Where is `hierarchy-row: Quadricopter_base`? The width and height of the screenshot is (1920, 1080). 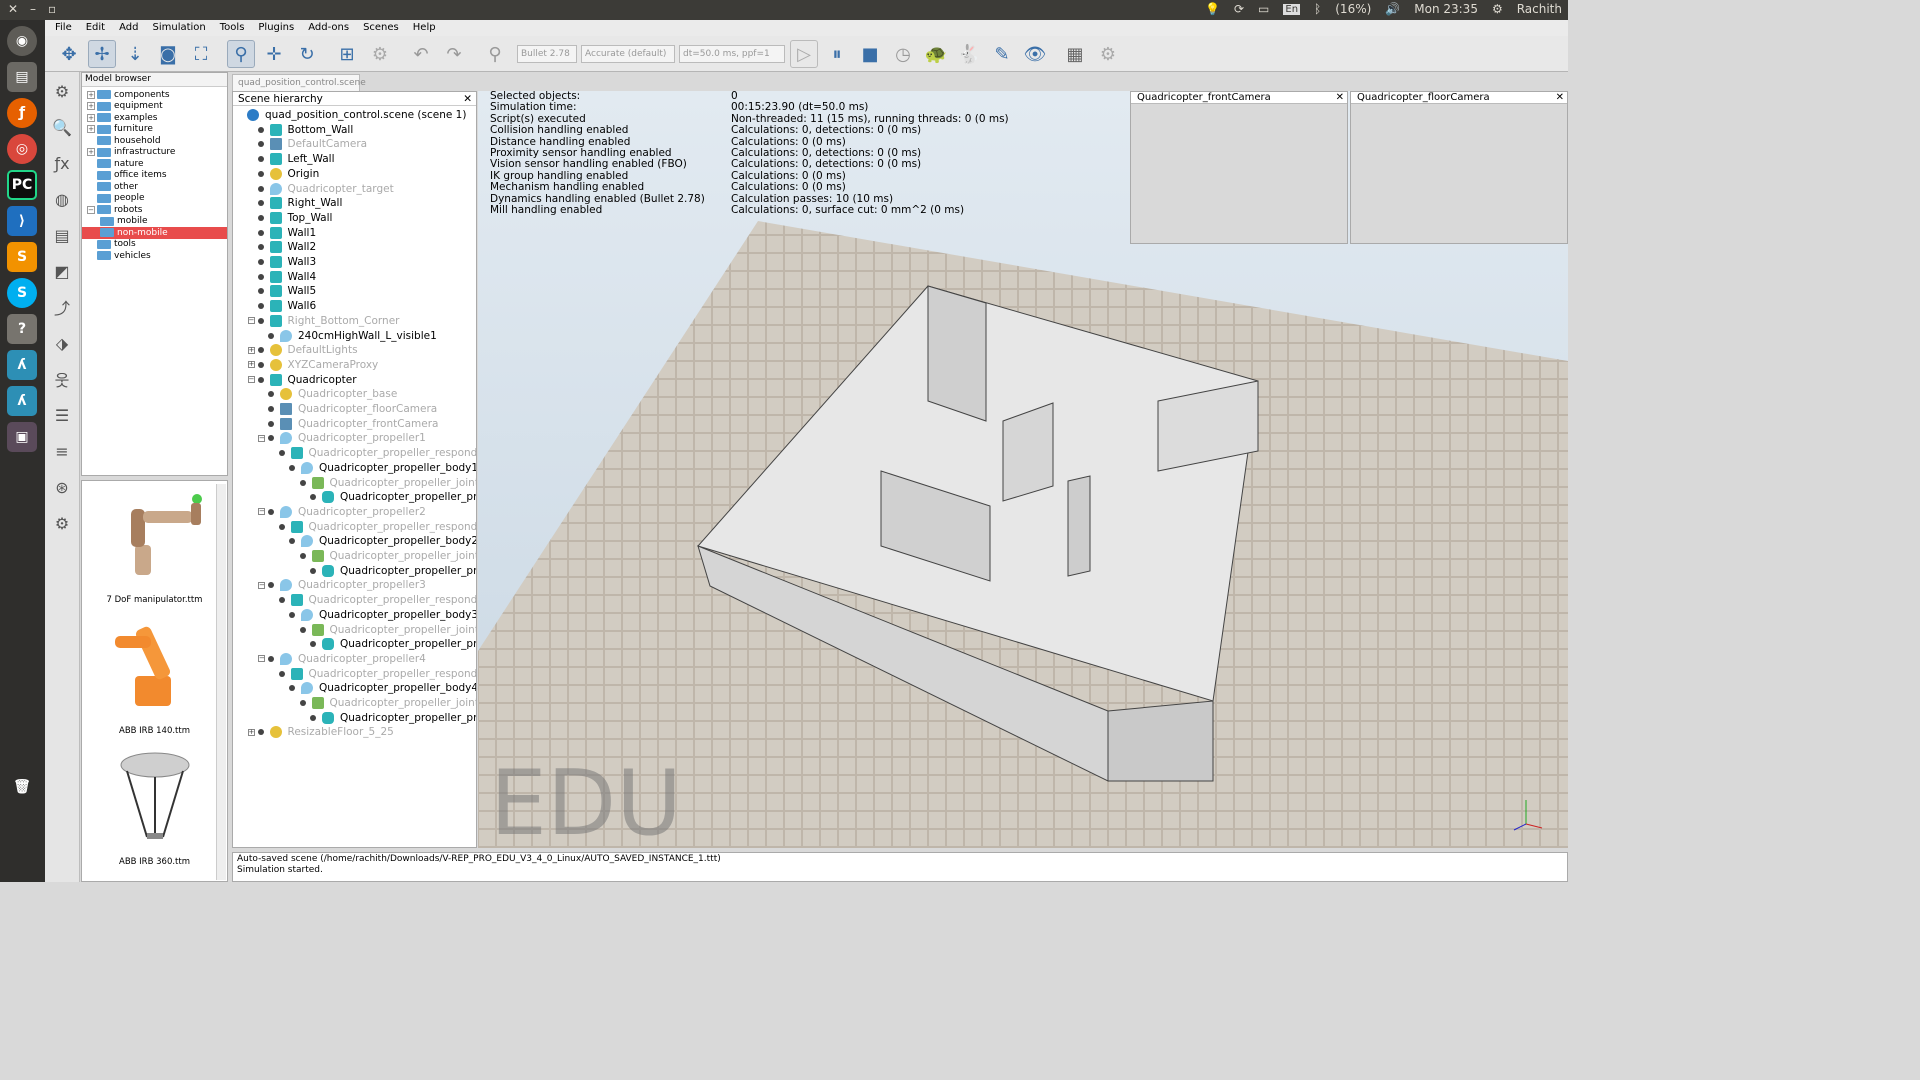
hierarchy-row: Quadricopter_base is located at coordinates (327, 394).